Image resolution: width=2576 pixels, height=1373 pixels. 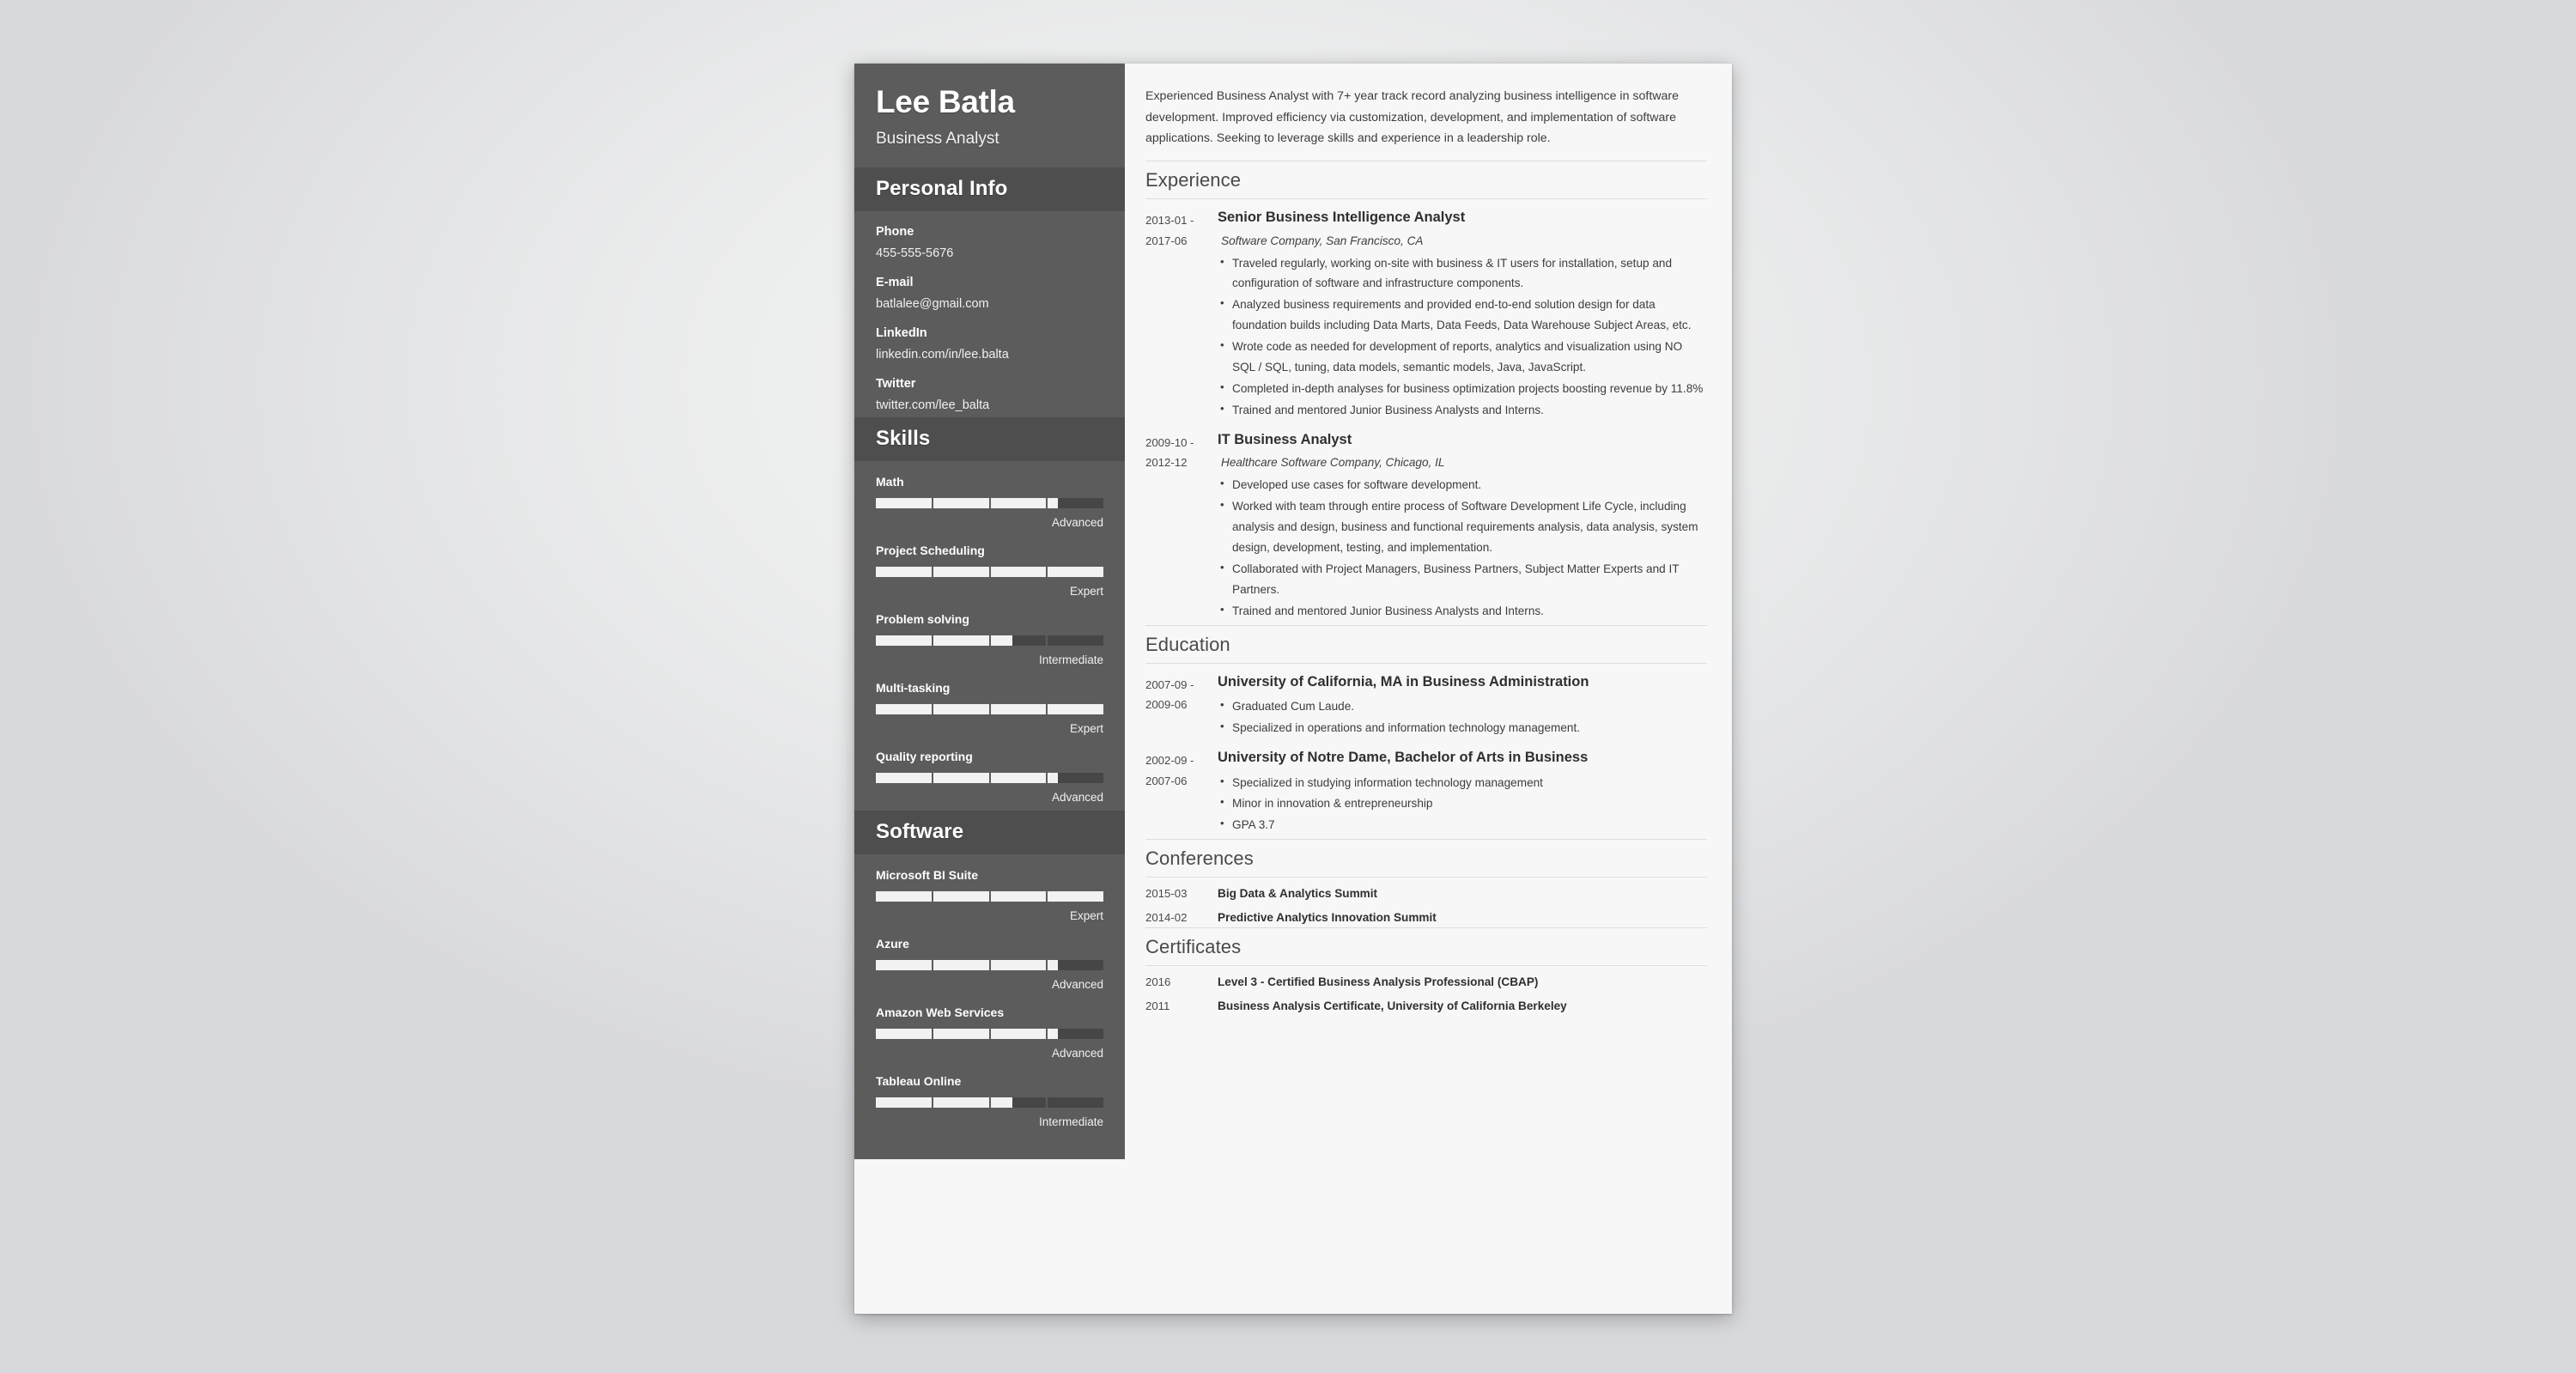 I want to click on skill-level-label: Intermediate, so click(x=1071, y=659).